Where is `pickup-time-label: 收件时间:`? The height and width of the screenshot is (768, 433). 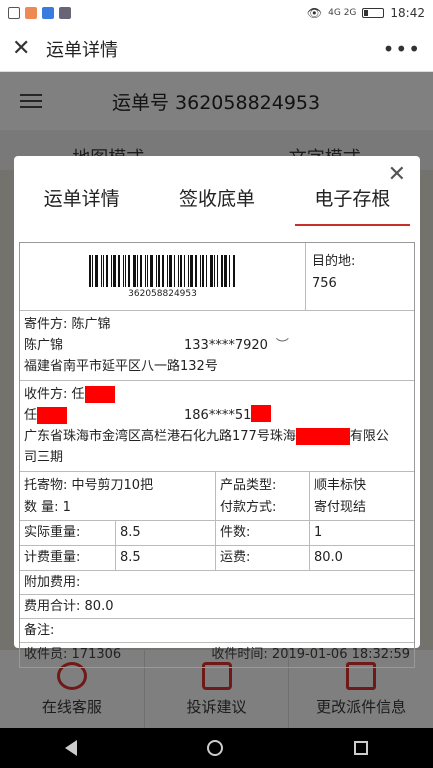 pickup-time-label: 收件时间: is located at coordinates (239, 654).